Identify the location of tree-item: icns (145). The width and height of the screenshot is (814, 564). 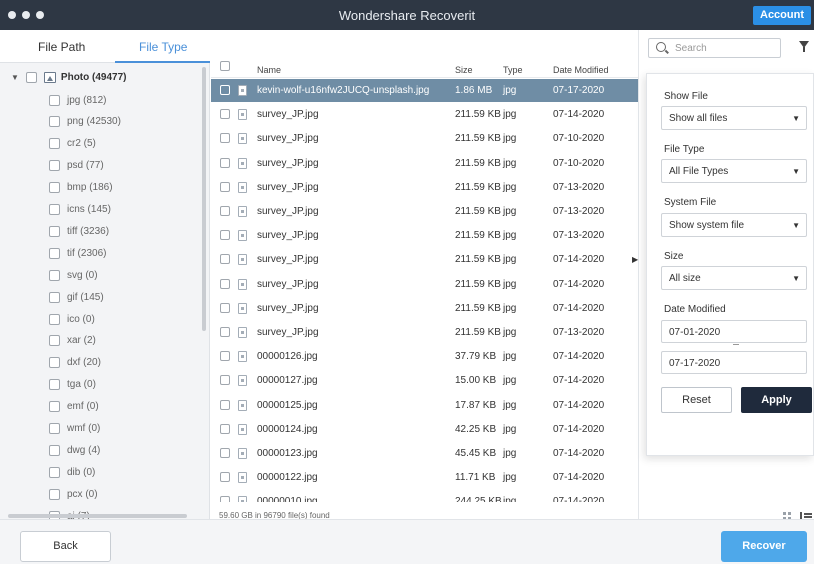
(80, 210).